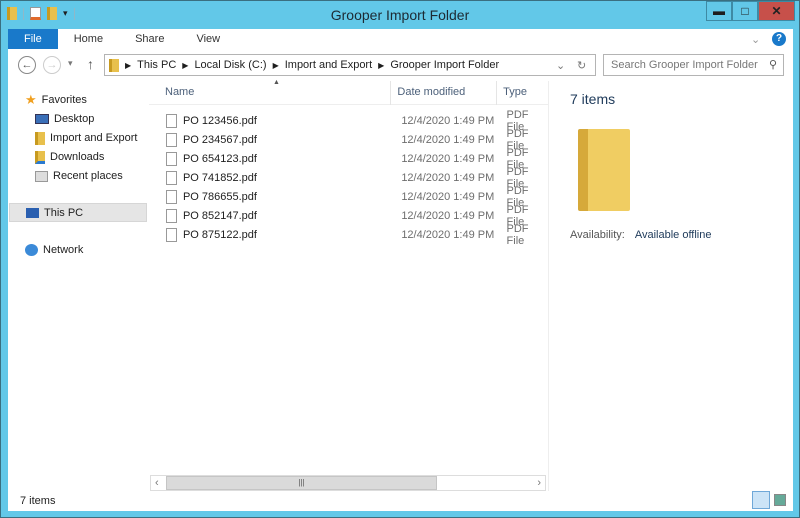 The width and height of the screenshot is (800, 518). I want to click on file-row: PO 875122.pdf 12/4/2020 1:49 PM PDF File, so click(349, 234).